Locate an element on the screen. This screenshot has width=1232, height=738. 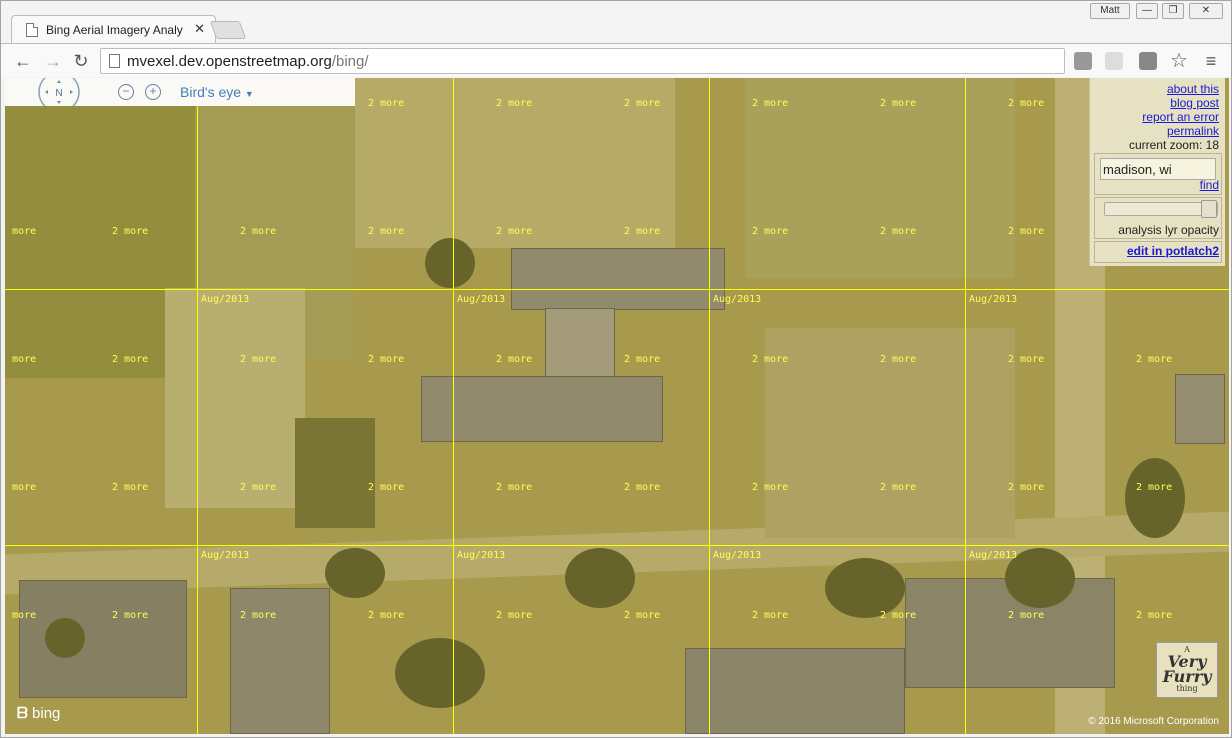
blog-post-link: blog post is located at coordinates (1194, 103).